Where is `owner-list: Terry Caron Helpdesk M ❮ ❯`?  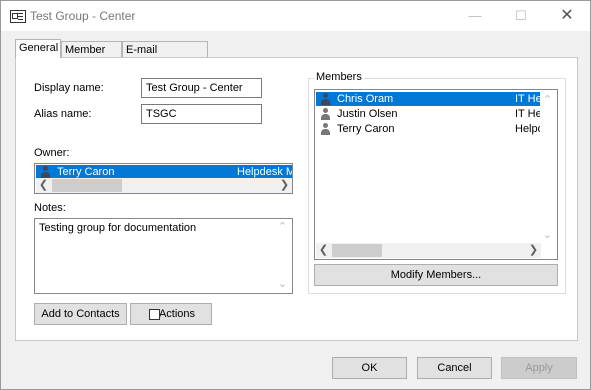
owner-list: Terry Caron Helpdesk M ❮ ❯ is located at coordinates (163, 178).